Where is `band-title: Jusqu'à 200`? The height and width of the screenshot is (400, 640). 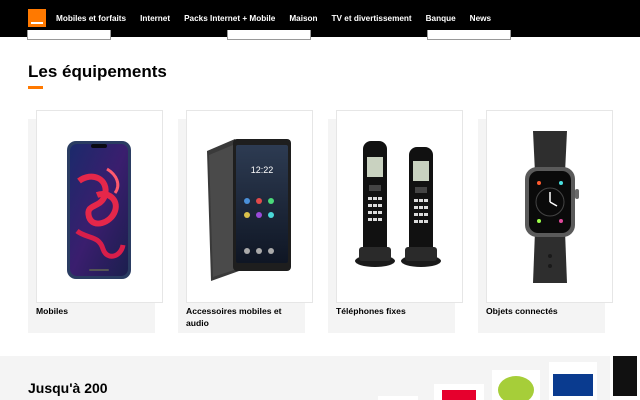 band-title: Jusqu'à 200 is located at coordinates (68, 388).